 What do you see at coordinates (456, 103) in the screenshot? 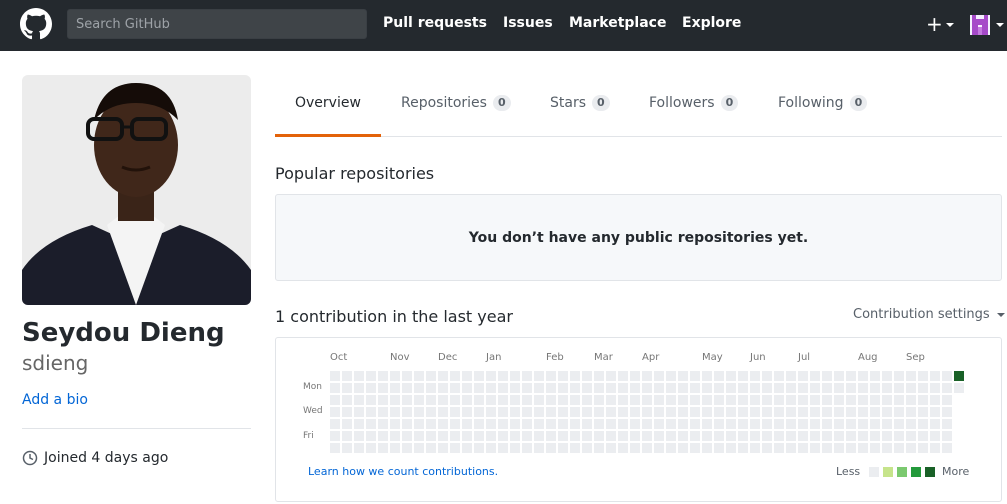
I see `tab-repositories: Repositories 0` at bounding box center [456, 103].